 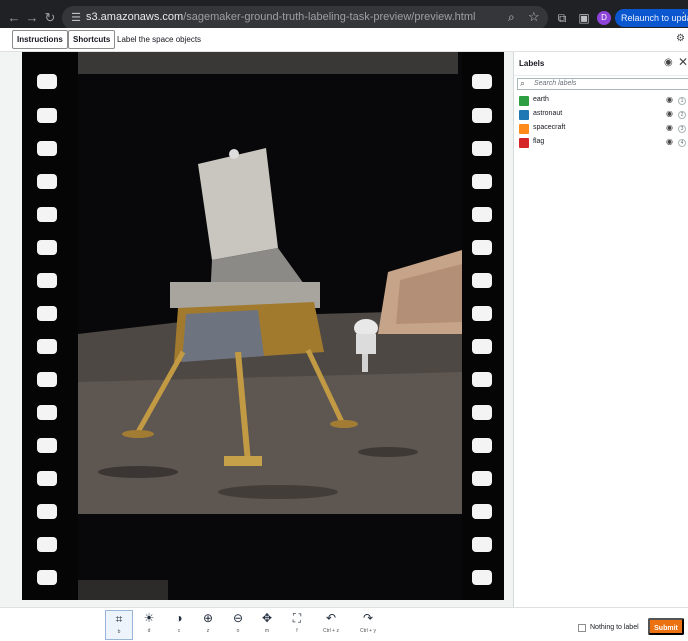 What do you see at coordinates (582, 628) in the screenshot?
I see `checkbox-box` at bounding box center [582, 628].